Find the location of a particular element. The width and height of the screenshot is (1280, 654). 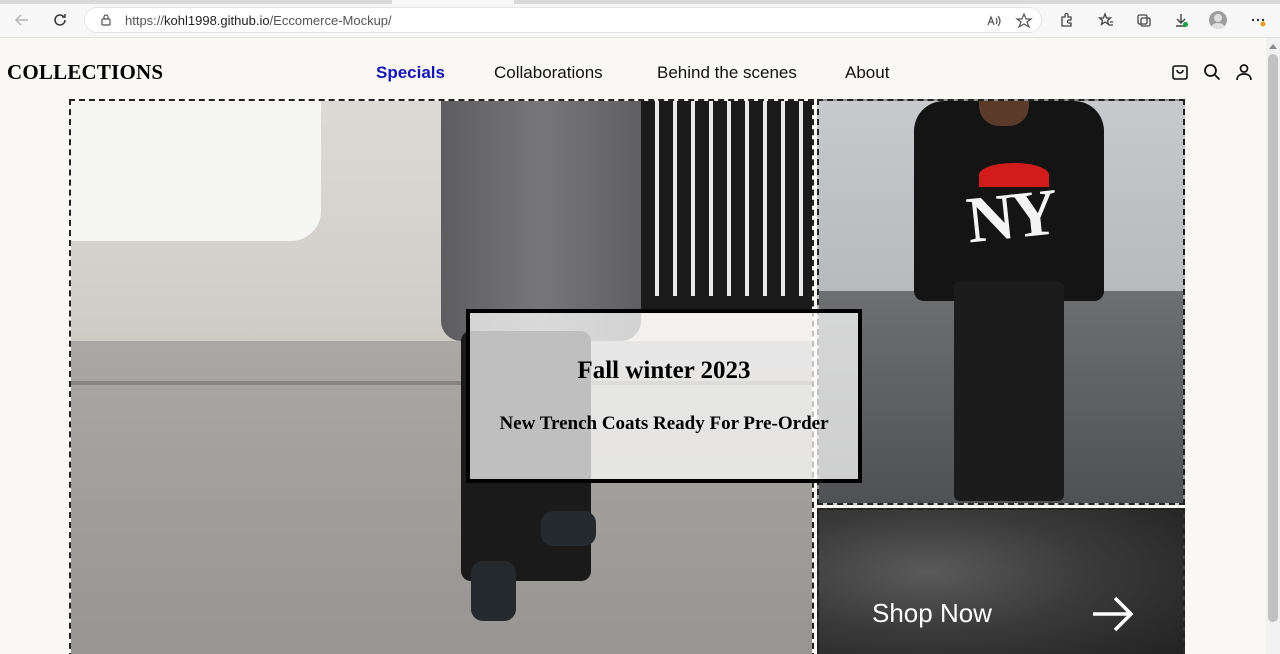

nav-item-specials: Specials is located at coordinates (410, 73).